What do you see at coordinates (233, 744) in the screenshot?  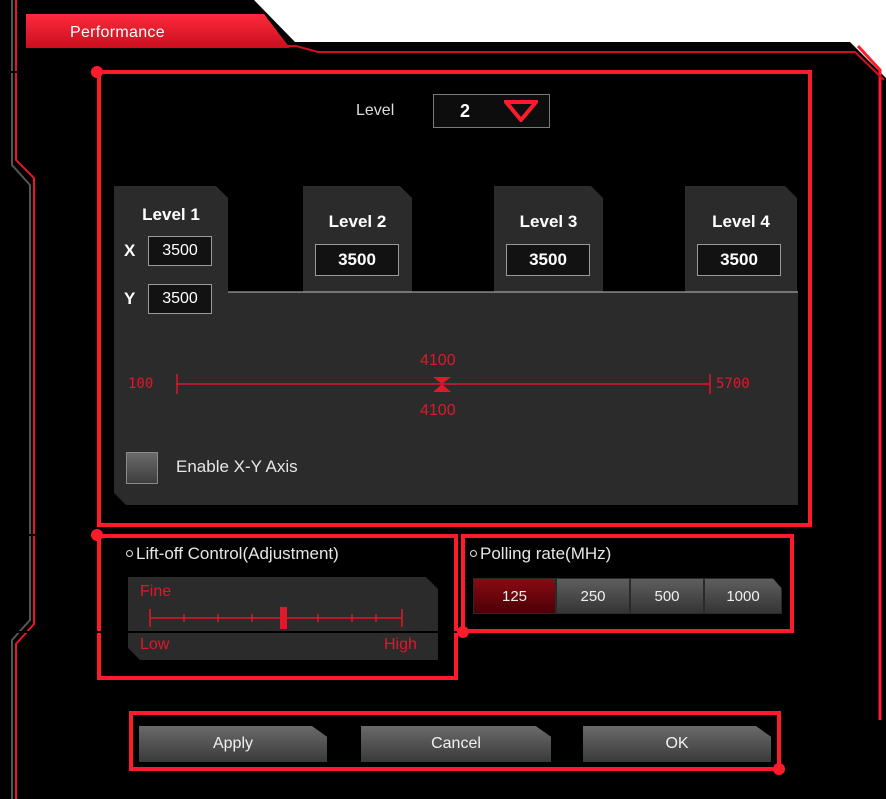 I see `apply-button: Apply` at bounding box center [233, 744].